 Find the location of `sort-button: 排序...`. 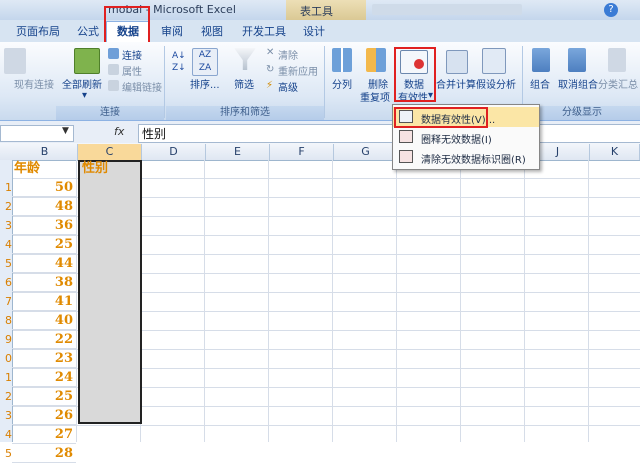

sort-button: 排序... is located at coordinates (205, 83).